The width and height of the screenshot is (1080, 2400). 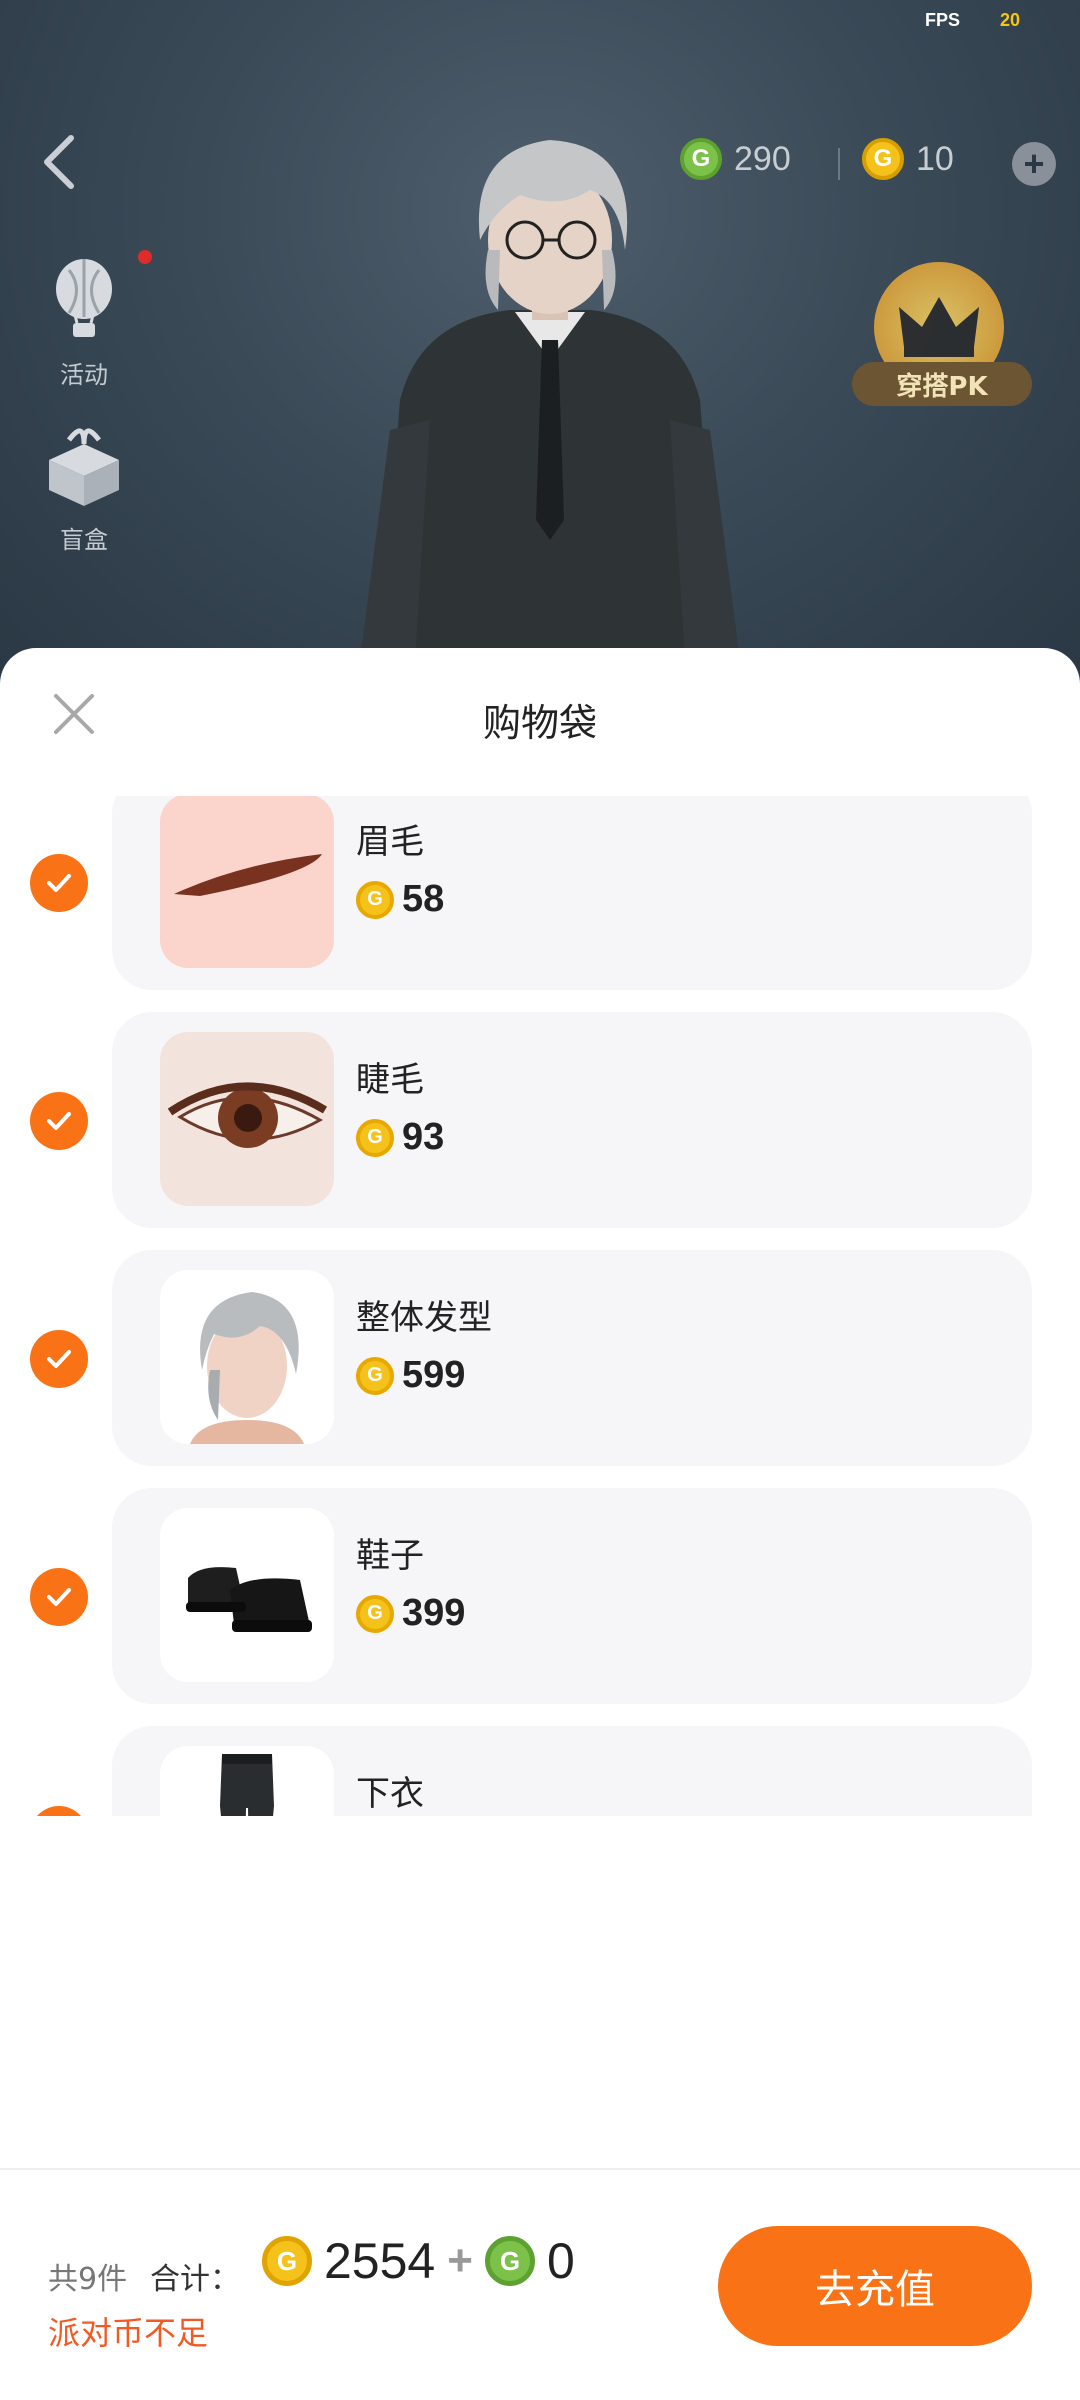 What do you see at coordinates (908, 159) in the screenshot?
I see `gold-coin-balance: G 10` at bounding box center [908, 159].